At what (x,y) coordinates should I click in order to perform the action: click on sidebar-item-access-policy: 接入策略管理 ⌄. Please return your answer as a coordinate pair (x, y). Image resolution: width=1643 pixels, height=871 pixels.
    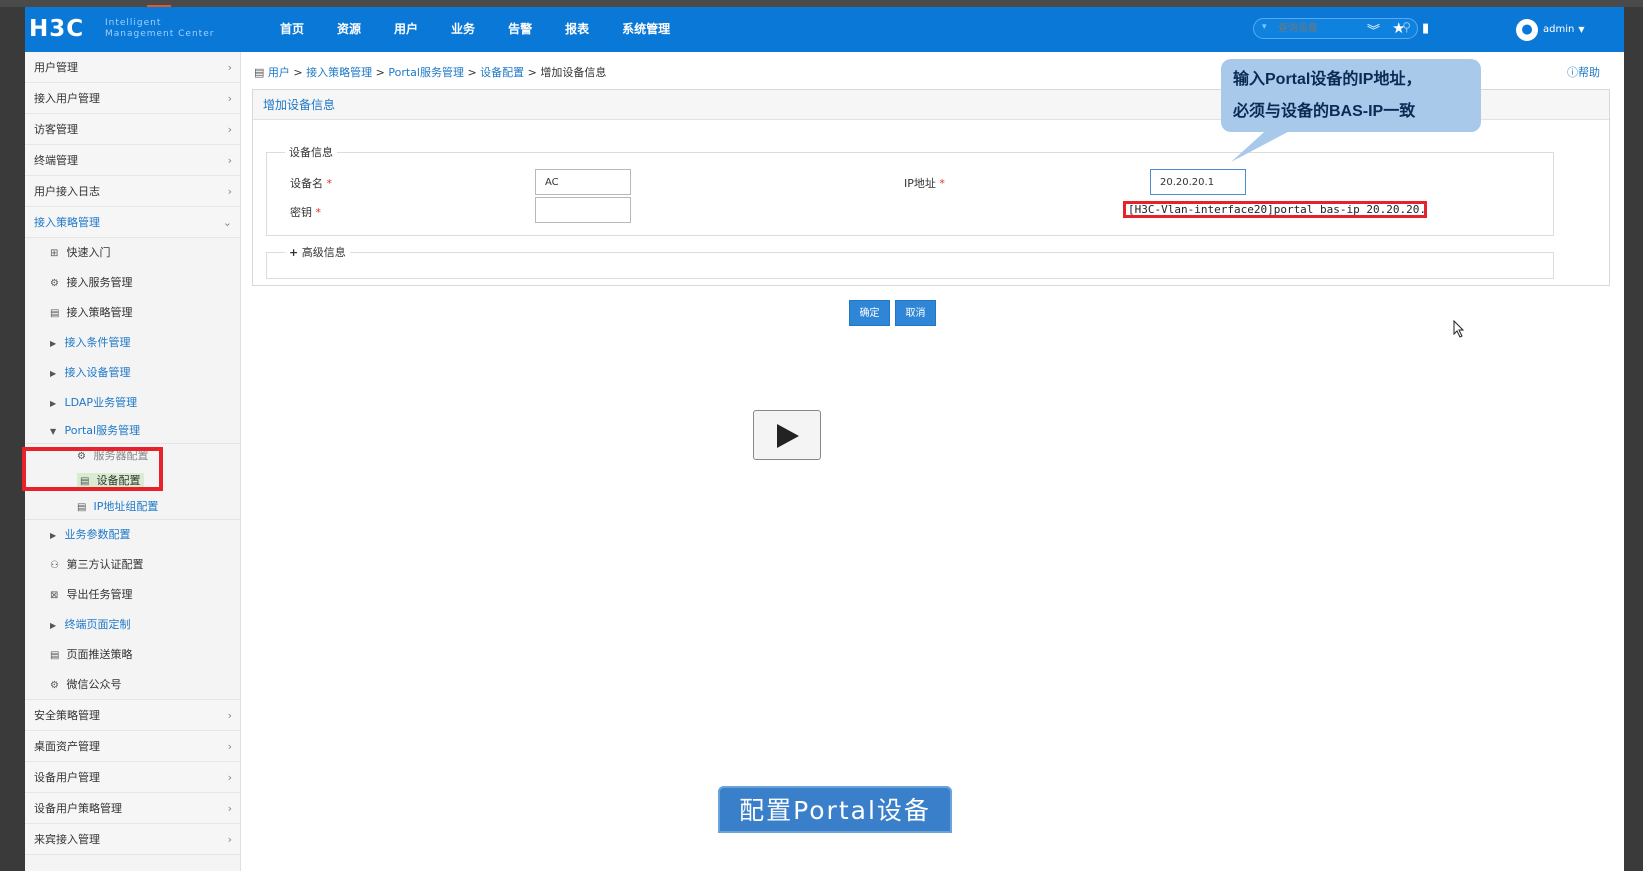
    Looking at the image, I should click on (132, 222).